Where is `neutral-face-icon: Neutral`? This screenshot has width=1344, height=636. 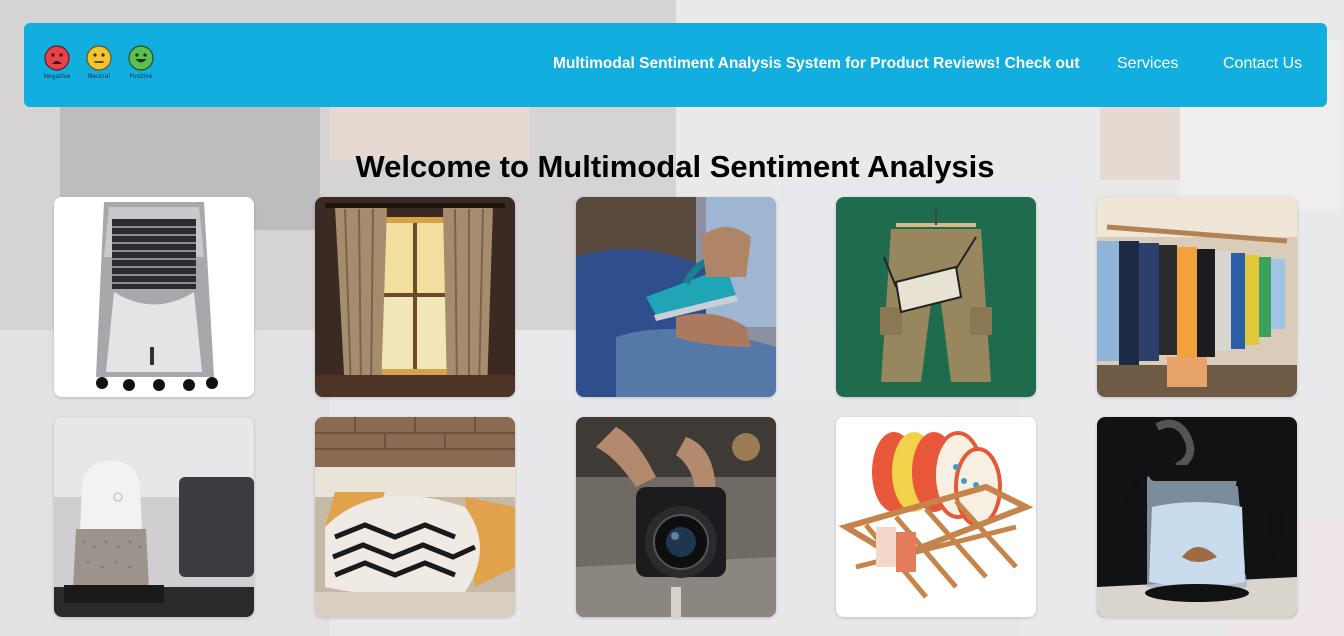
neutral-face-icon: Neutral is located at coordinates (99, 62).